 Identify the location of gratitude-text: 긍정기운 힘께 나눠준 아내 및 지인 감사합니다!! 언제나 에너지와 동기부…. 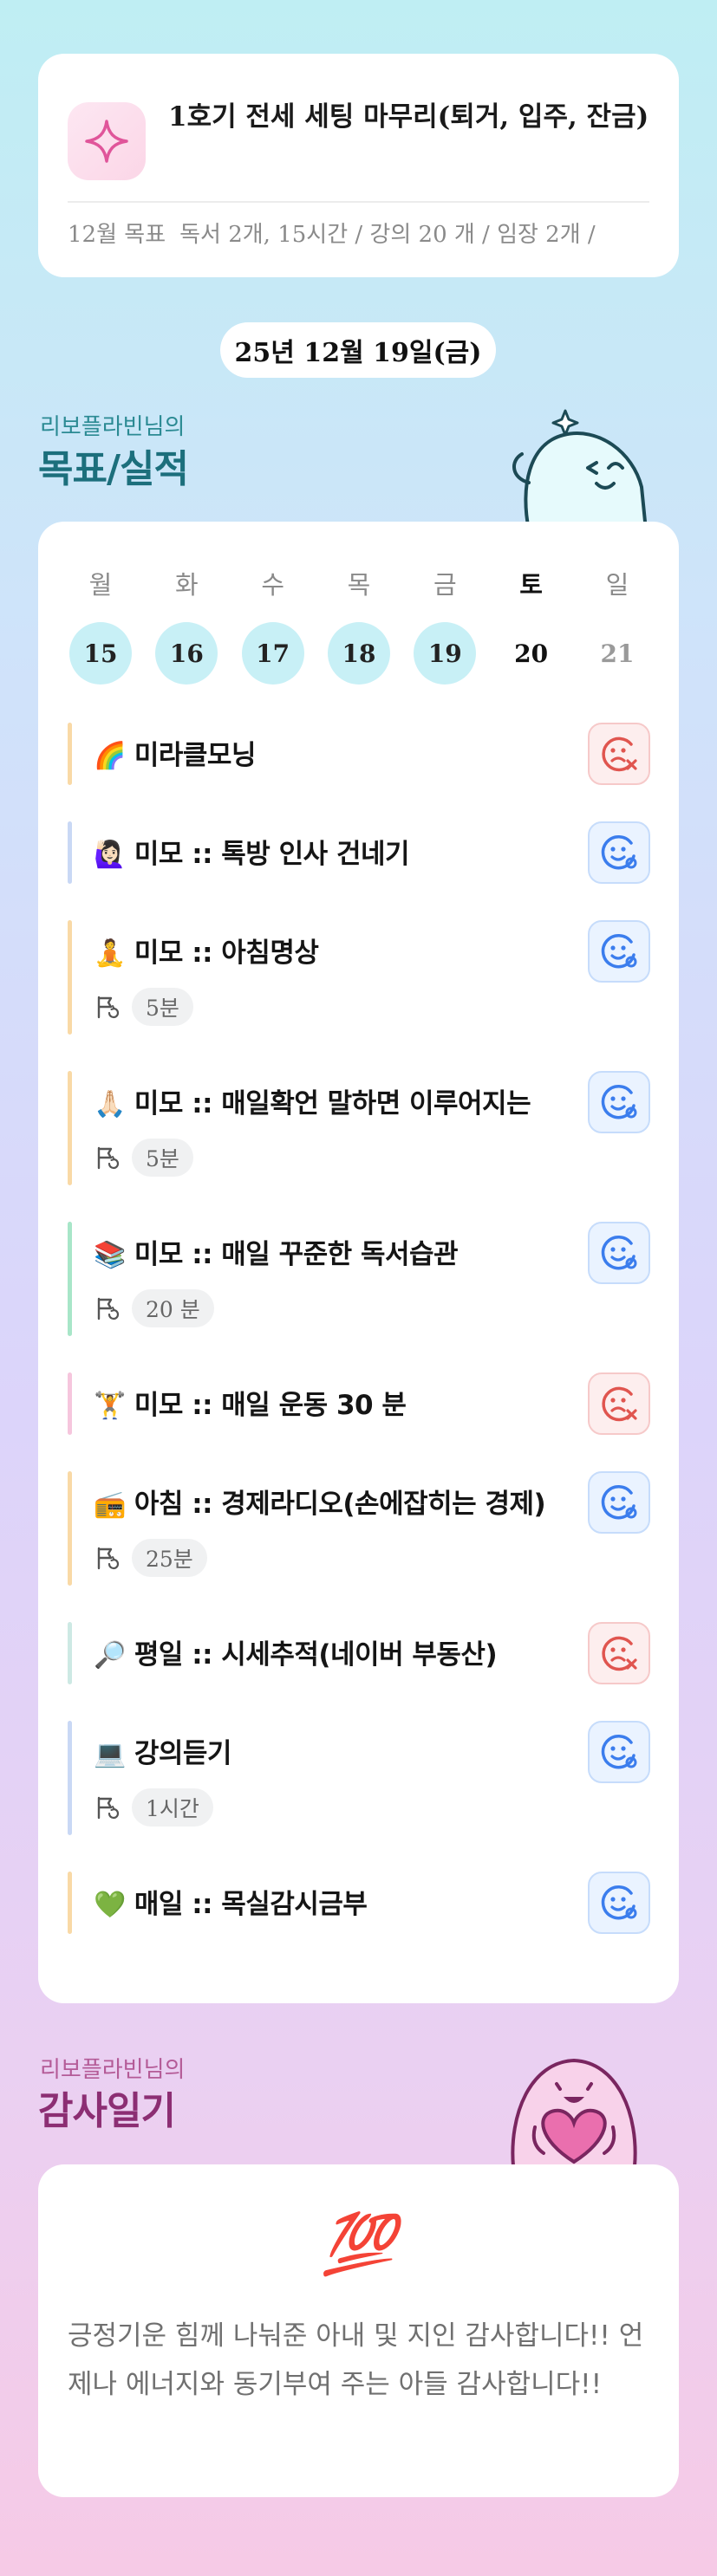
(356, 2360).